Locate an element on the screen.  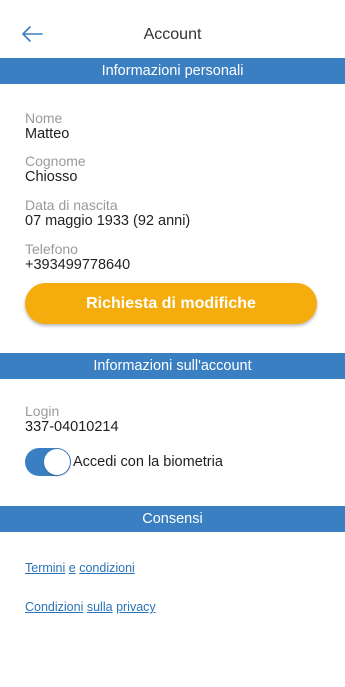
phone-field: Telefono +393499778640 is located at coordinates (77, 257).